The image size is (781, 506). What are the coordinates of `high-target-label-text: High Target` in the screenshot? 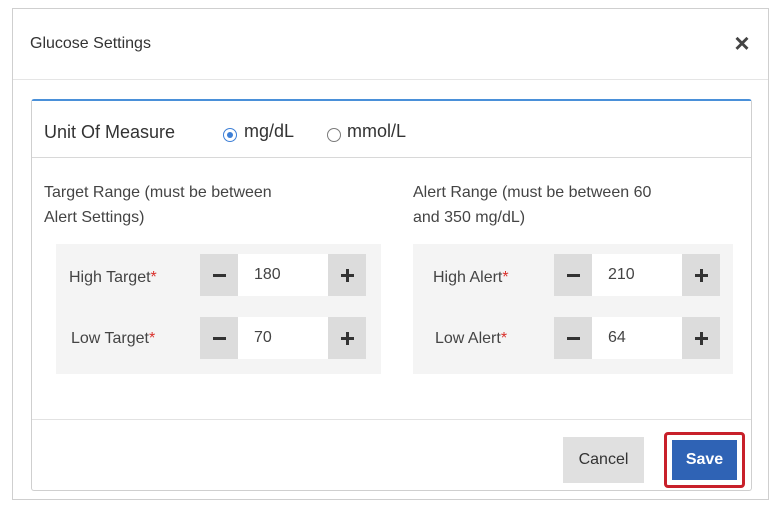 It's located at (110, 277).